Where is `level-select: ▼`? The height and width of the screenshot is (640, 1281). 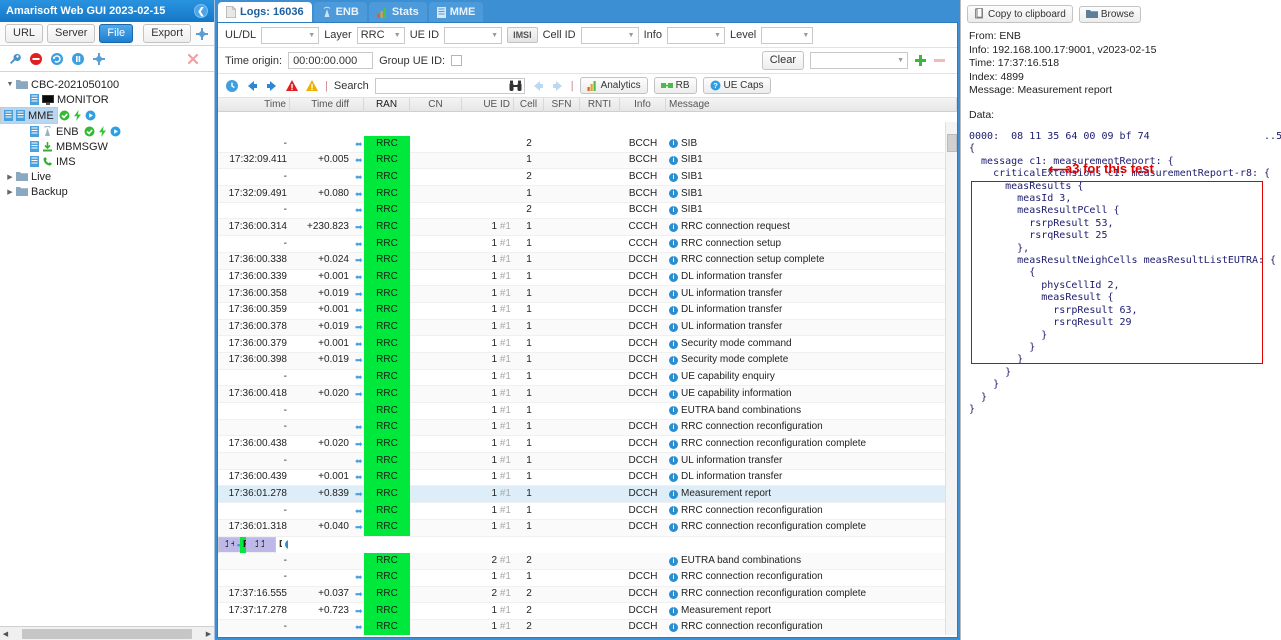 level-select: ▼ is located at coordinates (787, 35).